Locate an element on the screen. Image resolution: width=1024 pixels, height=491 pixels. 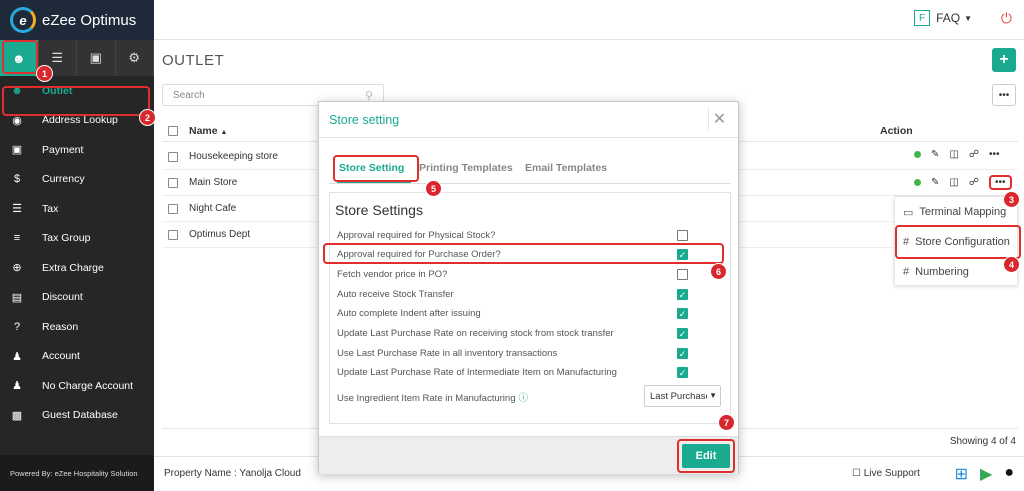
menu-item-terminal-mapping: ▭ Terminal Mapping is located at coordinates (957, 212).